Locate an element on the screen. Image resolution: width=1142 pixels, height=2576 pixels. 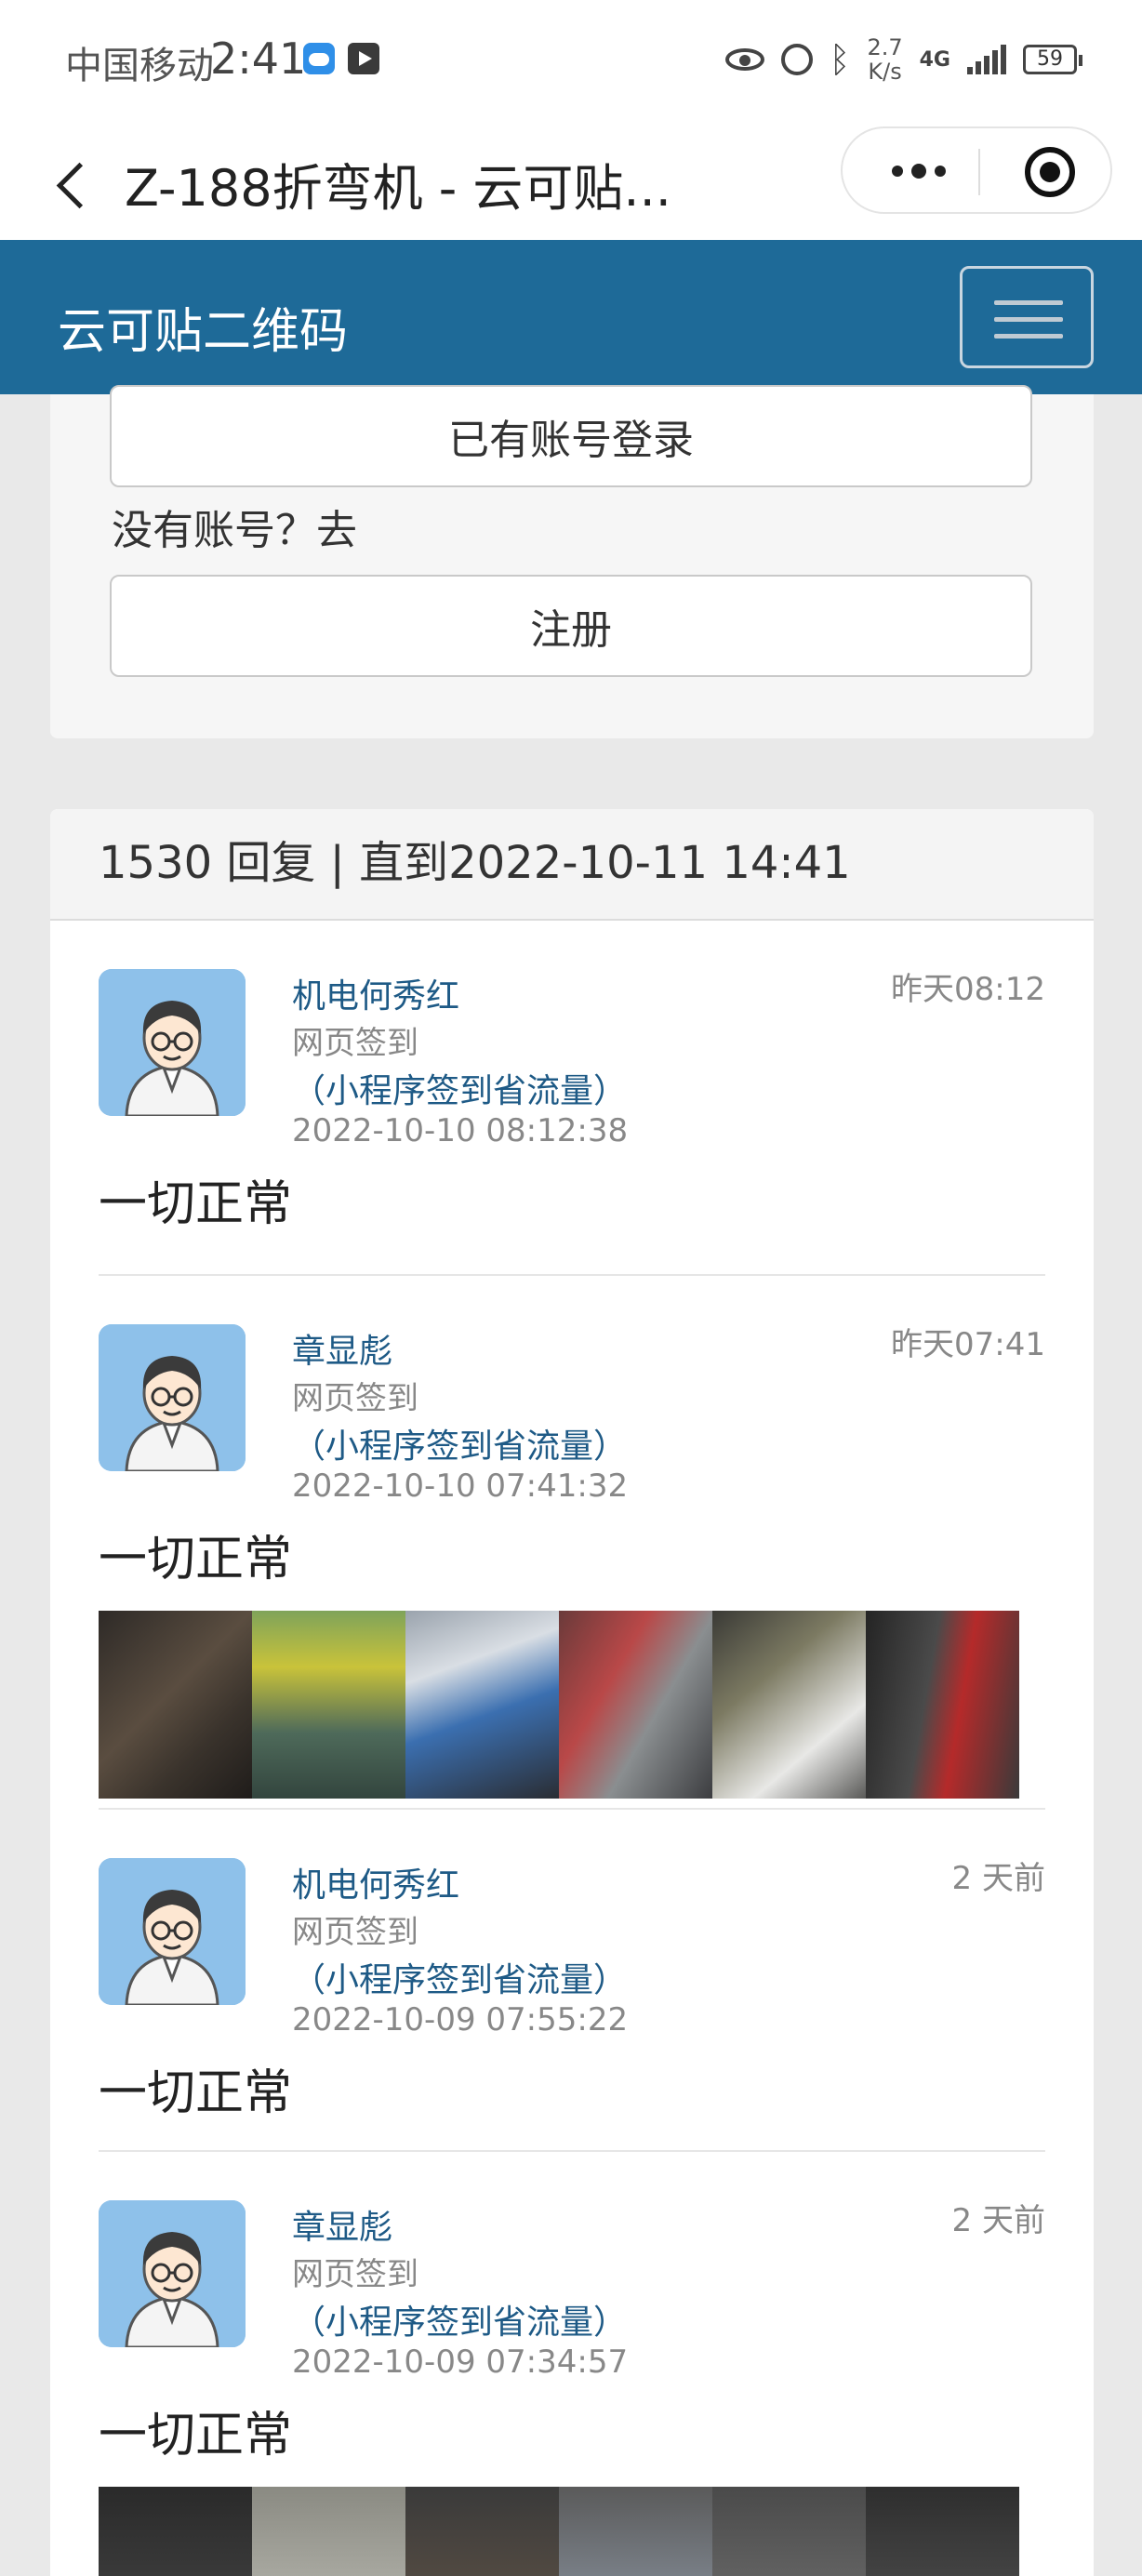
register-button: 注册 is located at coordinates (571, 626).